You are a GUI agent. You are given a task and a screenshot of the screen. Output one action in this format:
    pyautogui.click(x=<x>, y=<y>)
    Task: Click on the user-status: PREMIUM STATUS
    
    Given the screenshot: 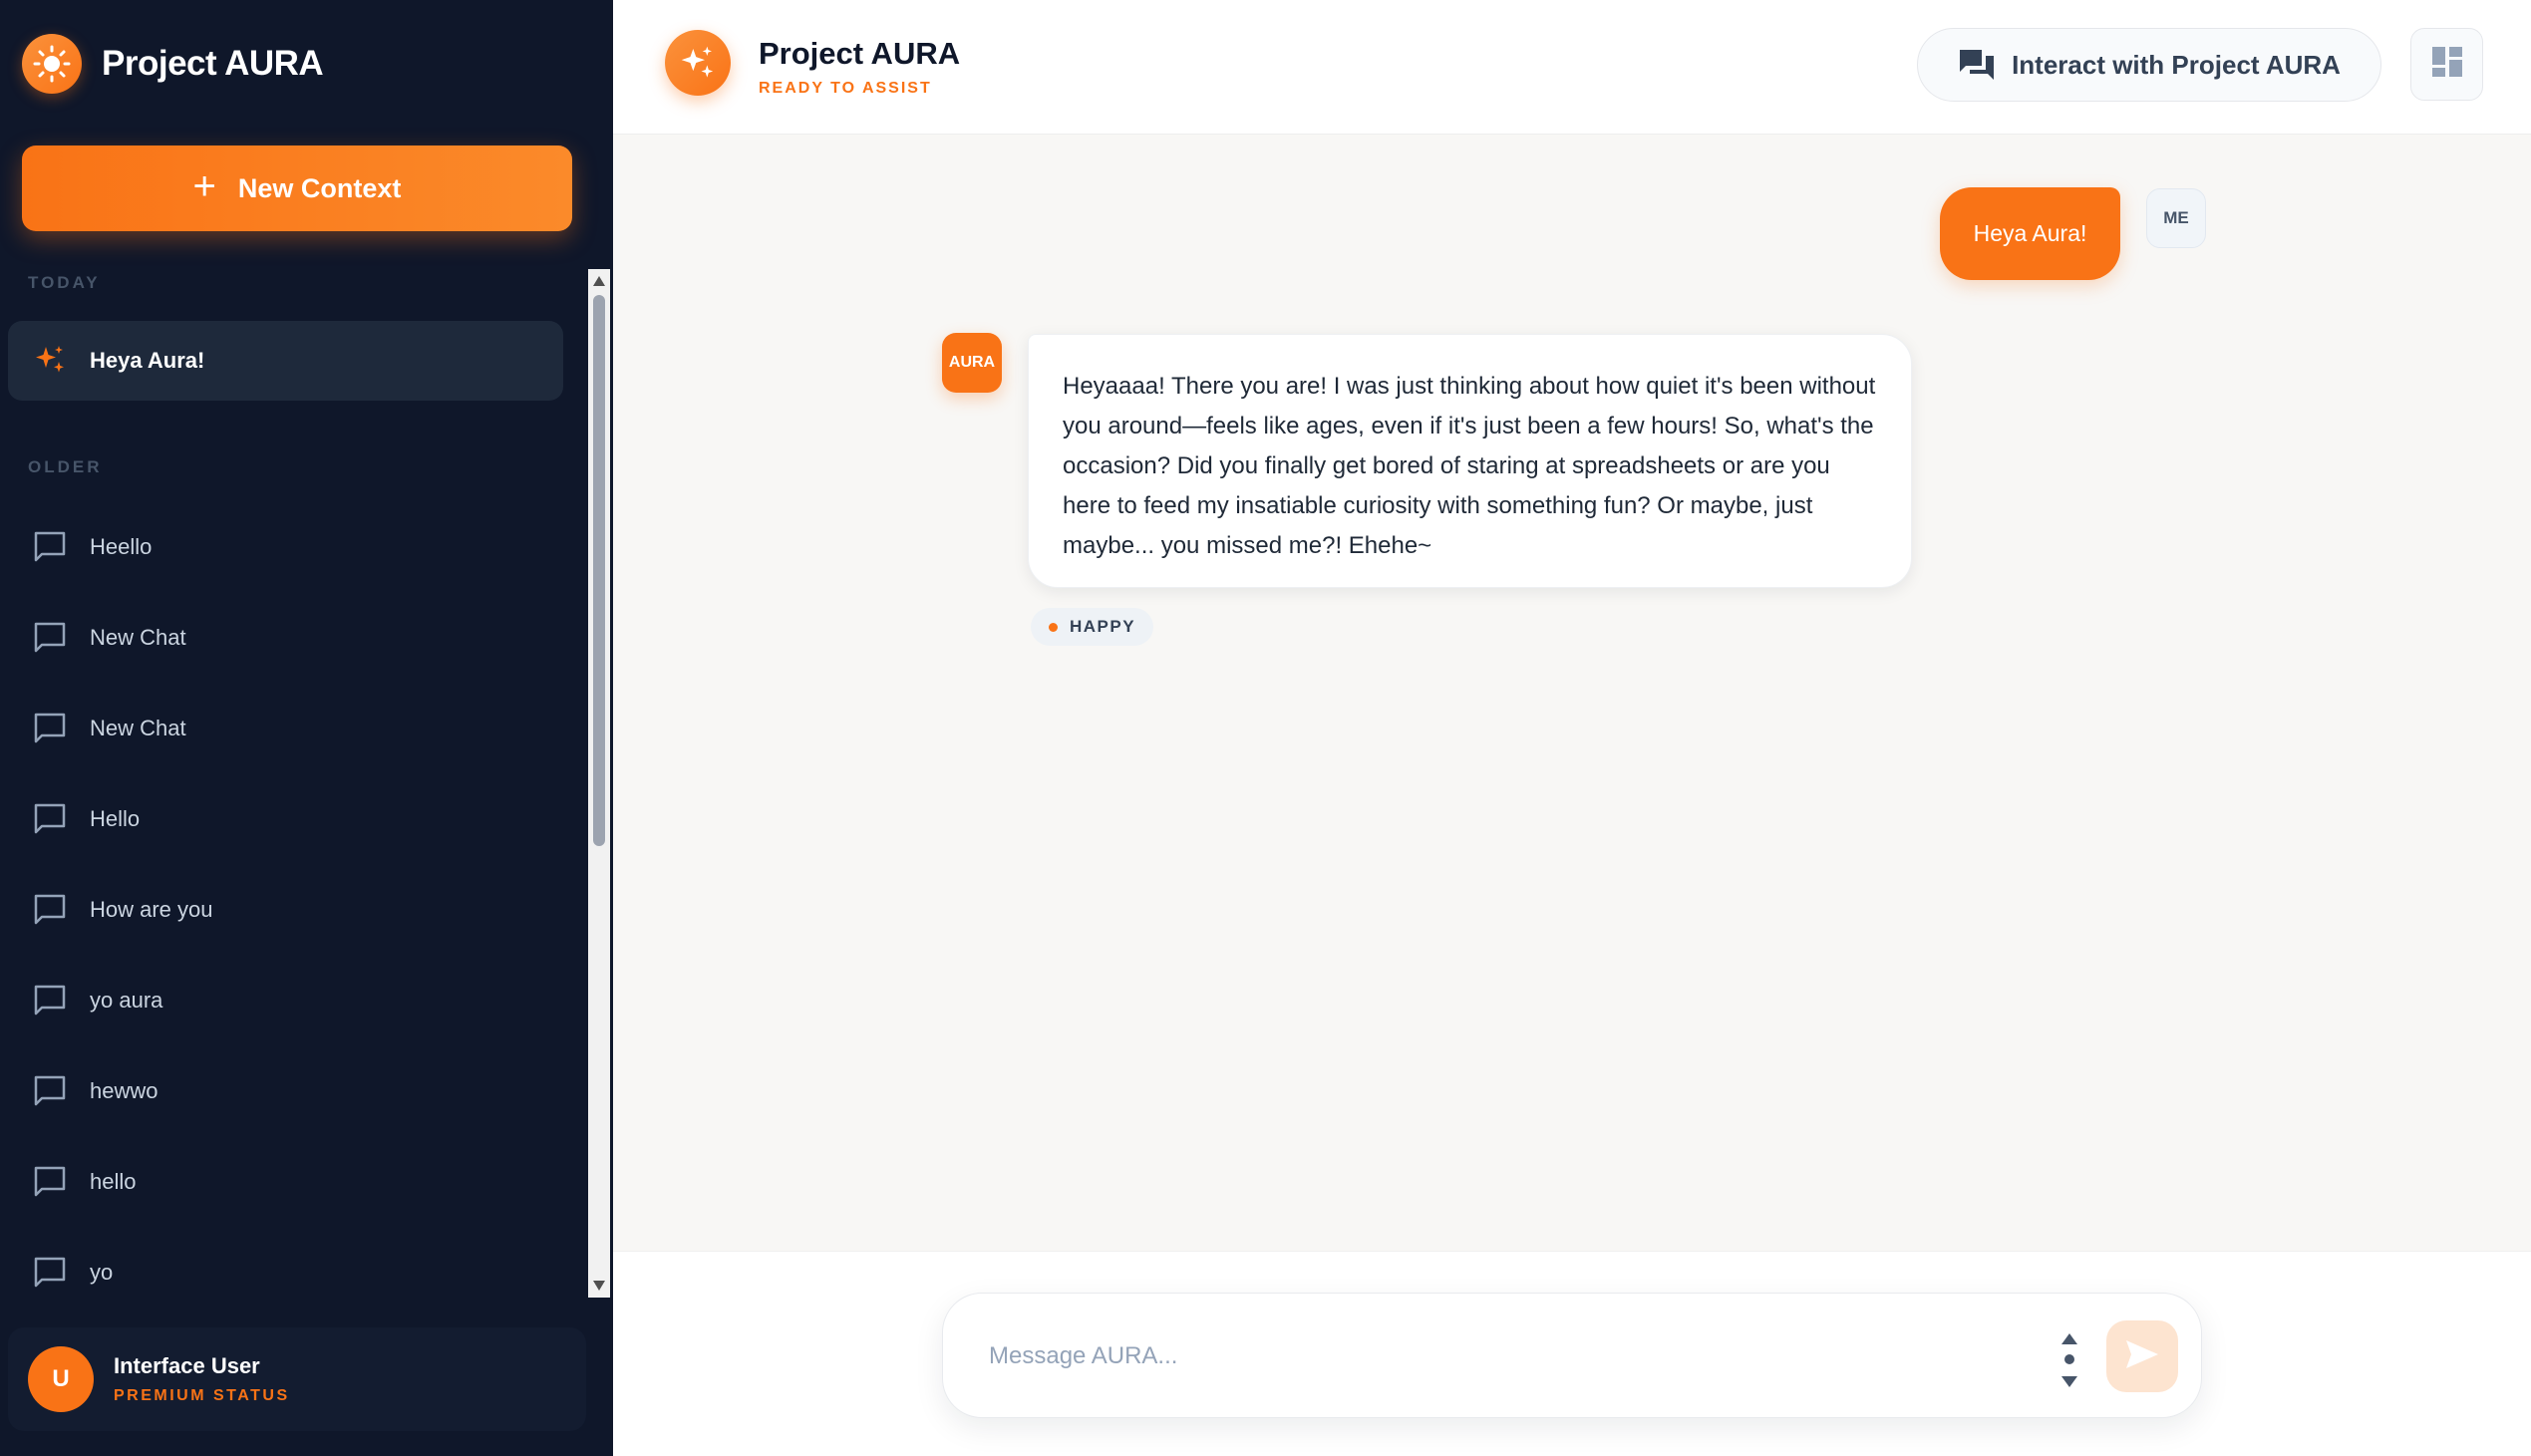 What is the action you would take?
    pyautogui.click(x=202, y=1396)
    